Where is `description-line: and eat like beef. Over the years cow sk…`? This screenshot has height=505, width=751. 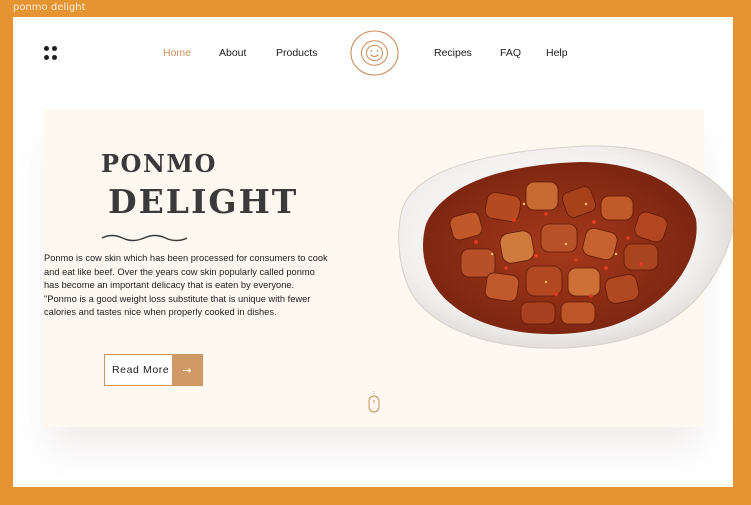 description-line: and eat like beef. Over the years cow sk… is located at coordinates (179, 271).